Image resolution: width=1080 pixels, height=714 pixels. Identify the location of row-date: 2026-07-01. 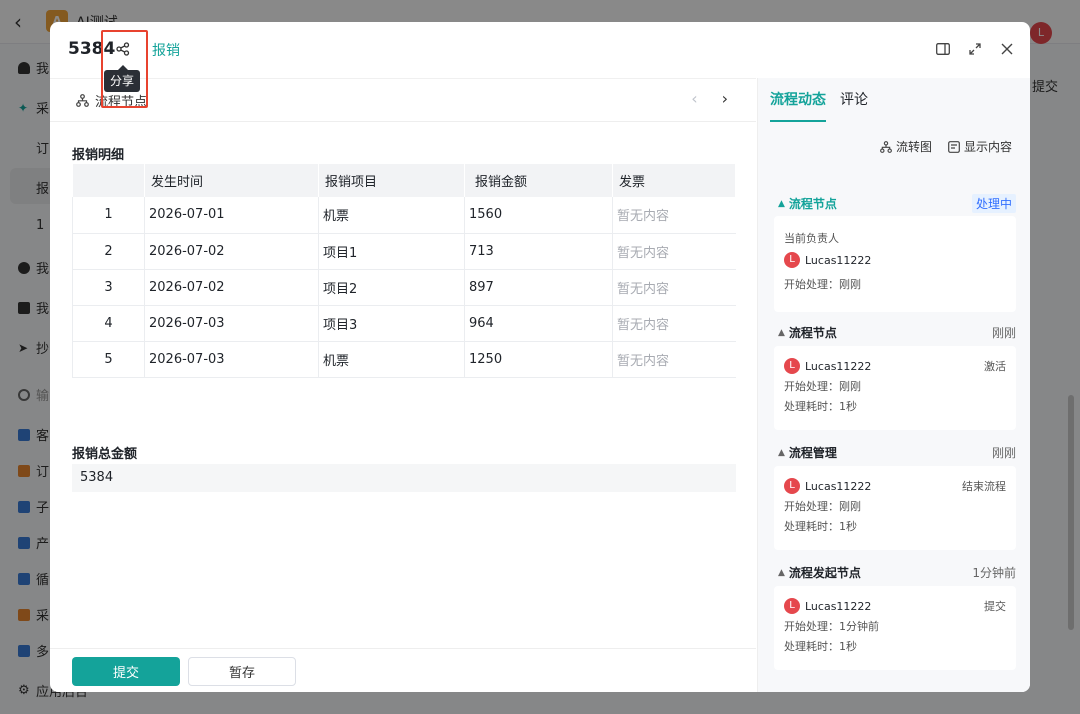
(231, 215).